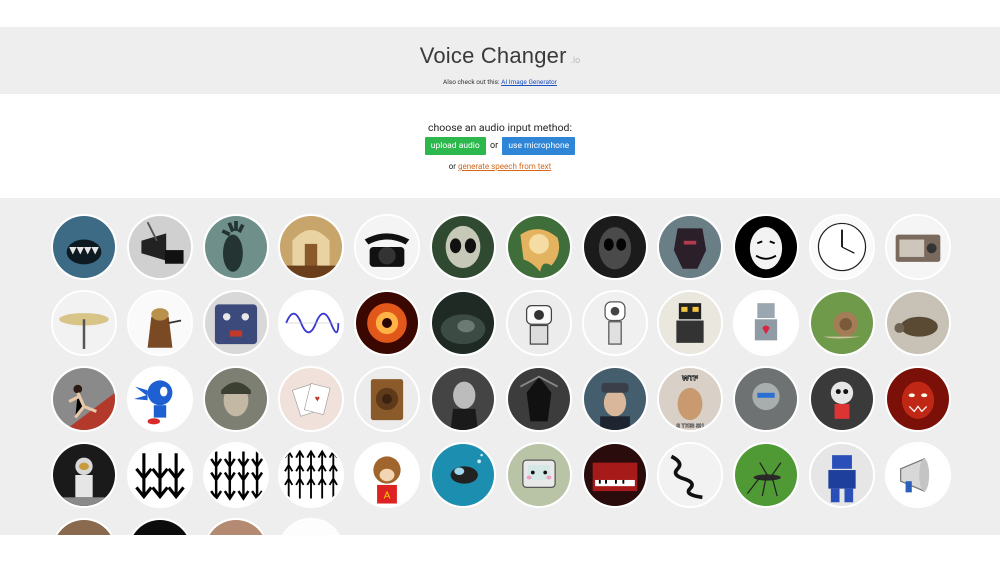  What do you see at coordinates (917, 247) in the screenshot?
I see `voice-avatar-portable-radio` at bounding box center [917, 247].